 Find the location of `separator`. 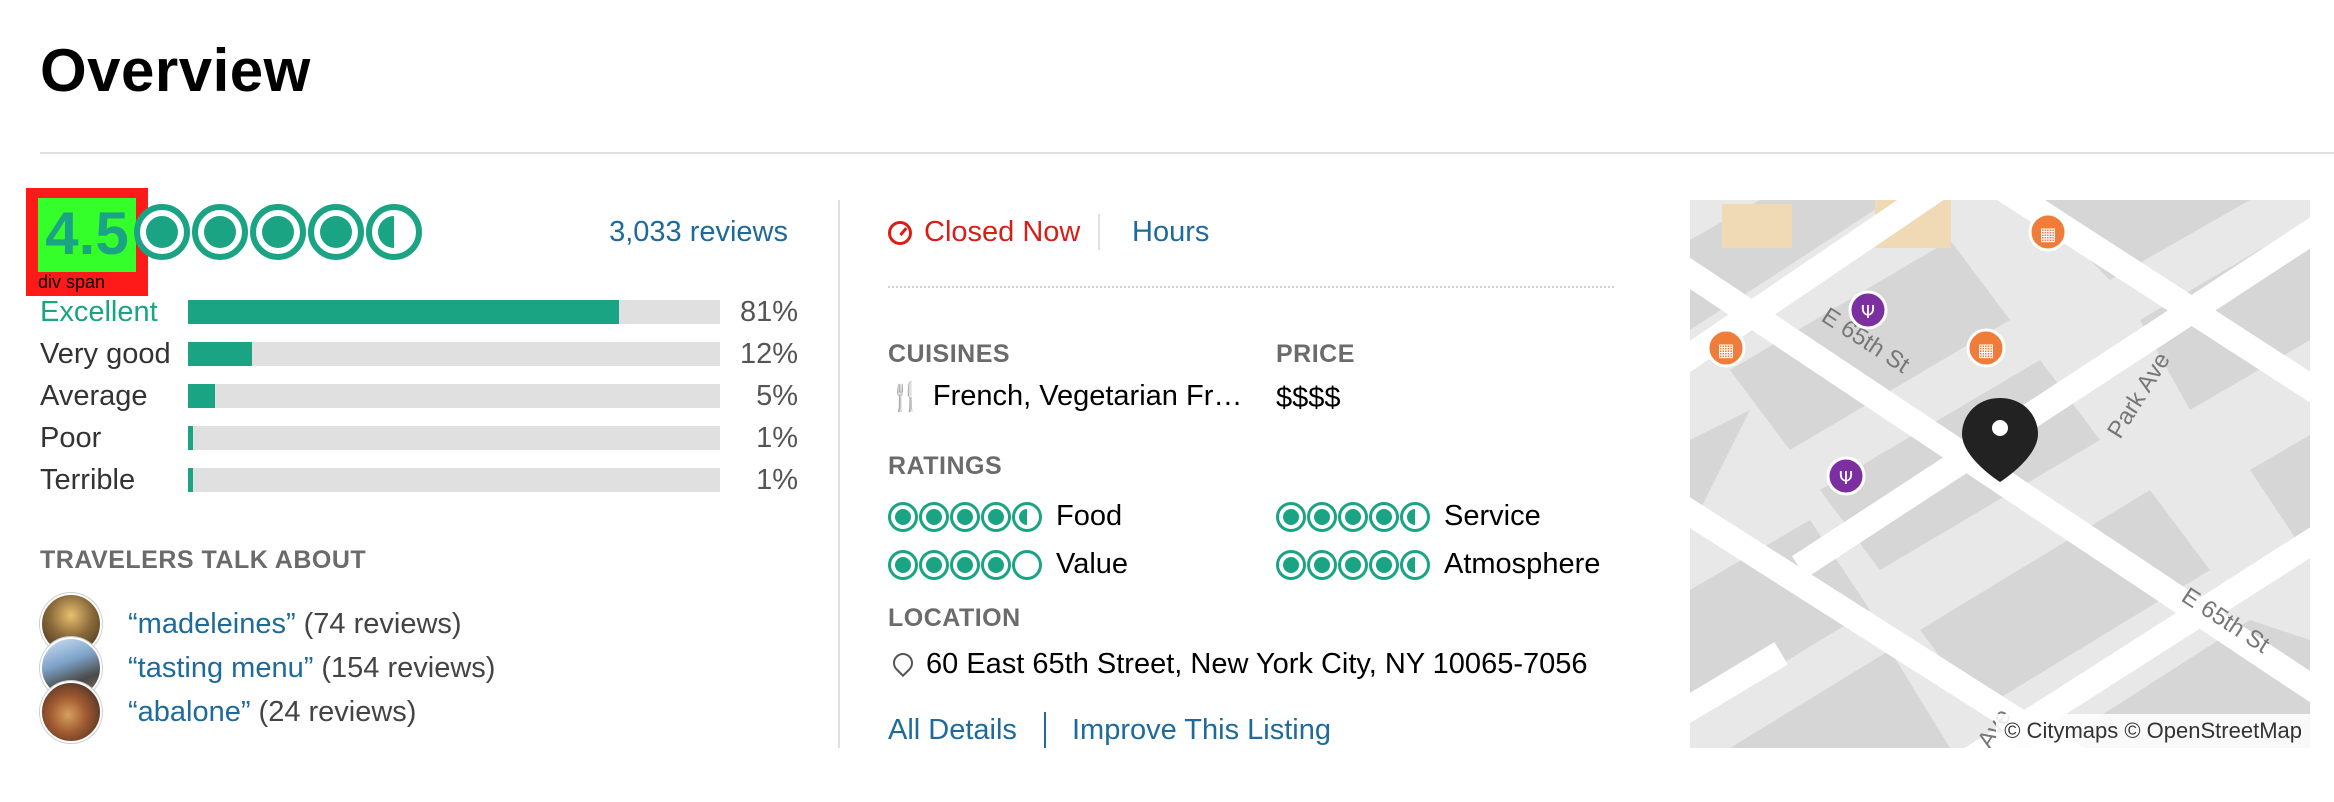

separator is located at coordinates (1045, 730).